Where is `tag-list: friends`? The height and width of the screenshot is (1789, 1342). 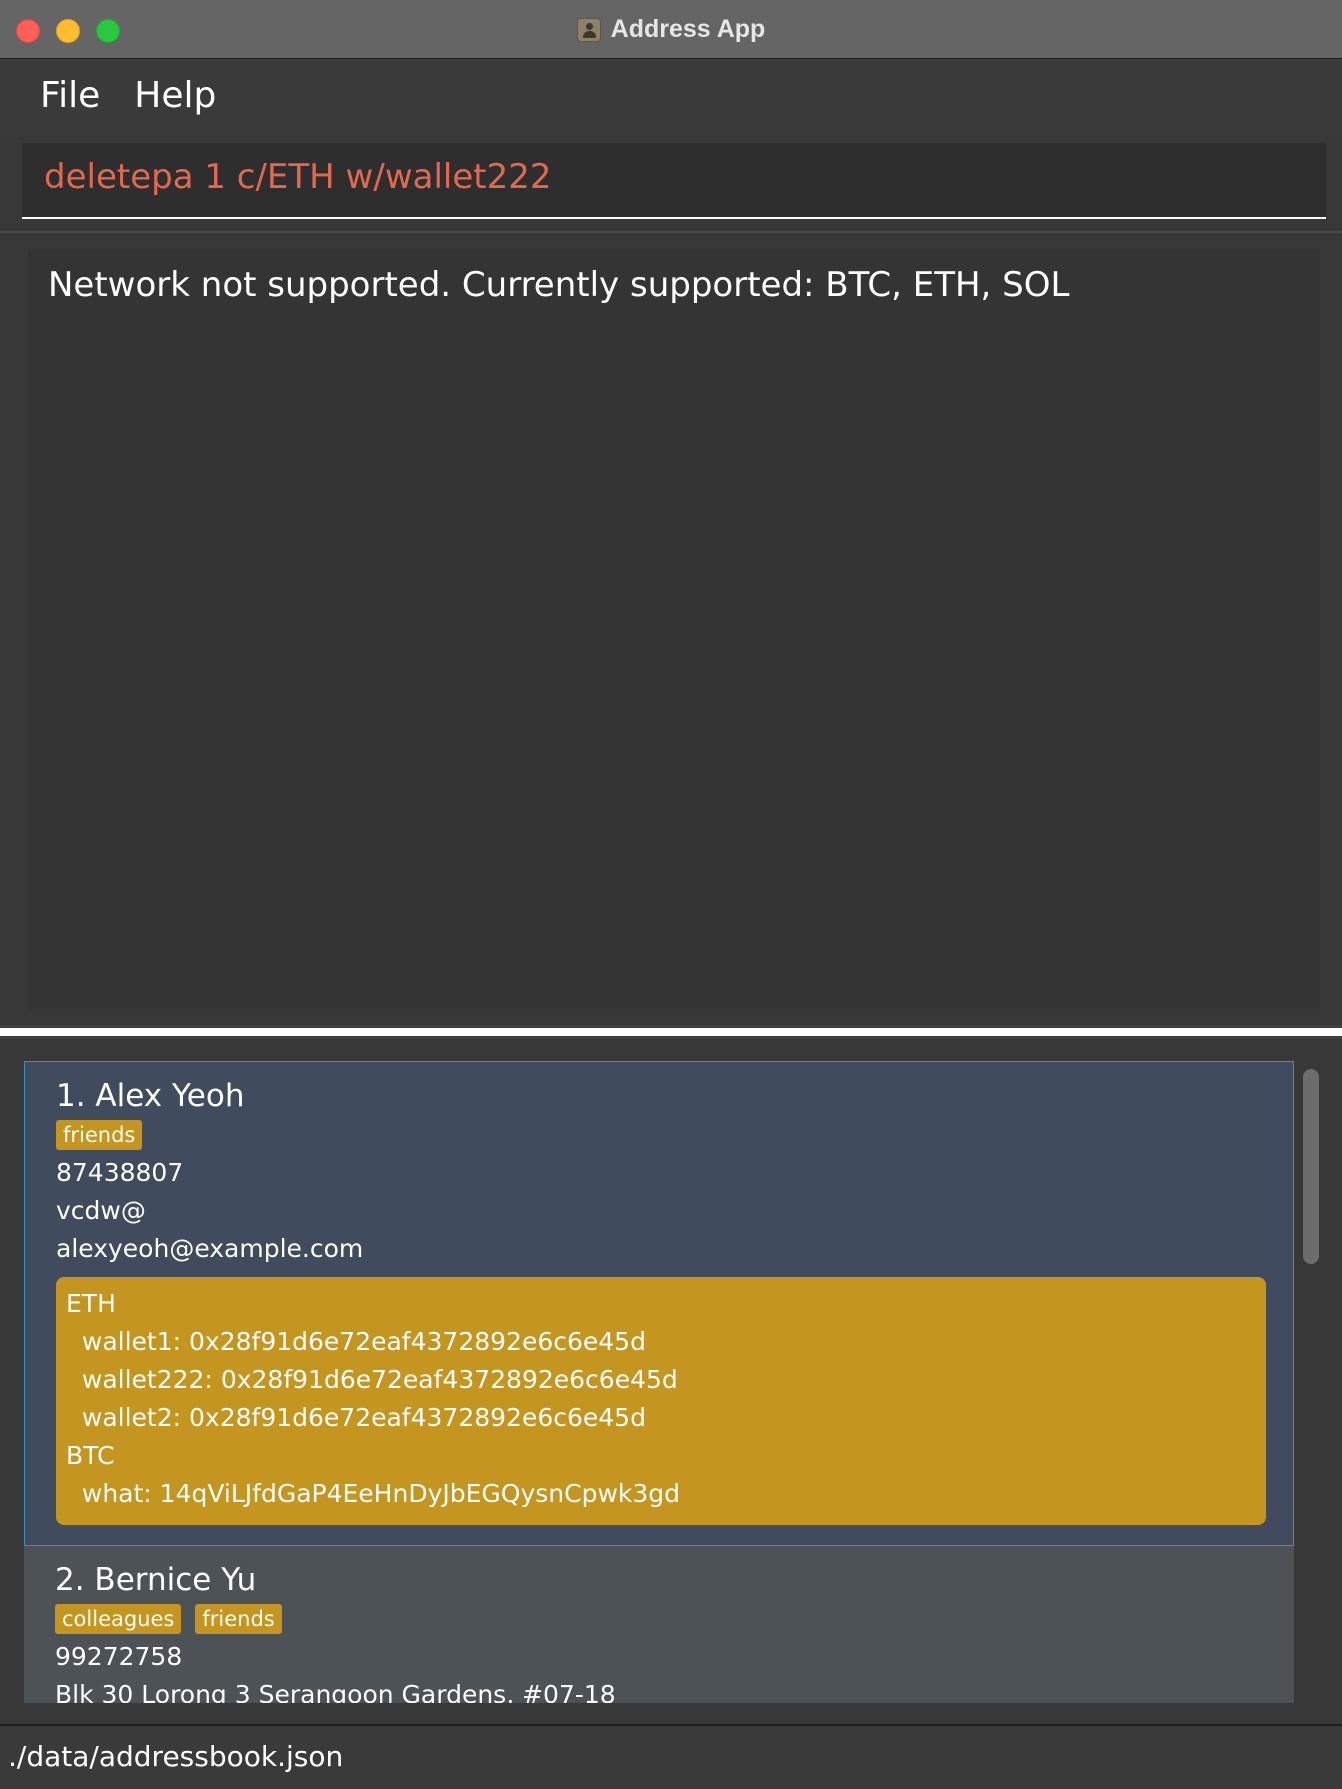 tag-list: friends is located at coordinates (99, 1135).